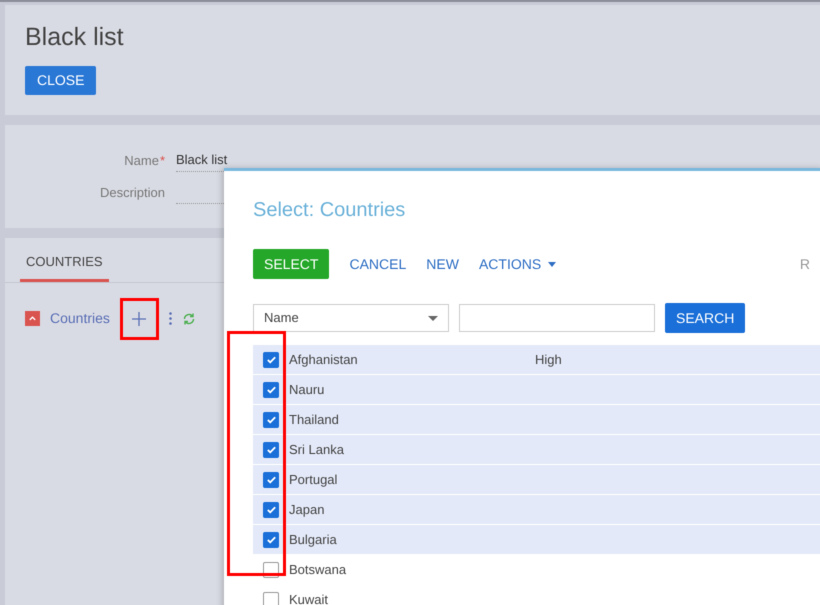 The image size is (820, 605). I want to click on page-title: Black list, so click(74, 37).